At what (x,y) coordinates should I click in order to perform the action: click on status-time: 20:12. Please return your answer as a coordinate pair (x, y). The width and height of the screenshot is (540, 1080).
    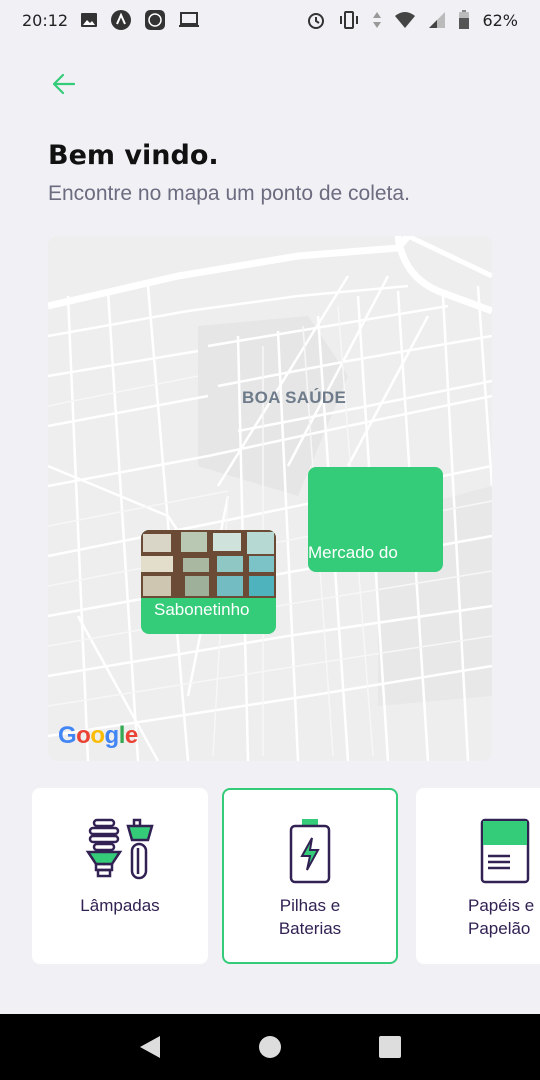
    Looking at the image, I should click on (45, 20).